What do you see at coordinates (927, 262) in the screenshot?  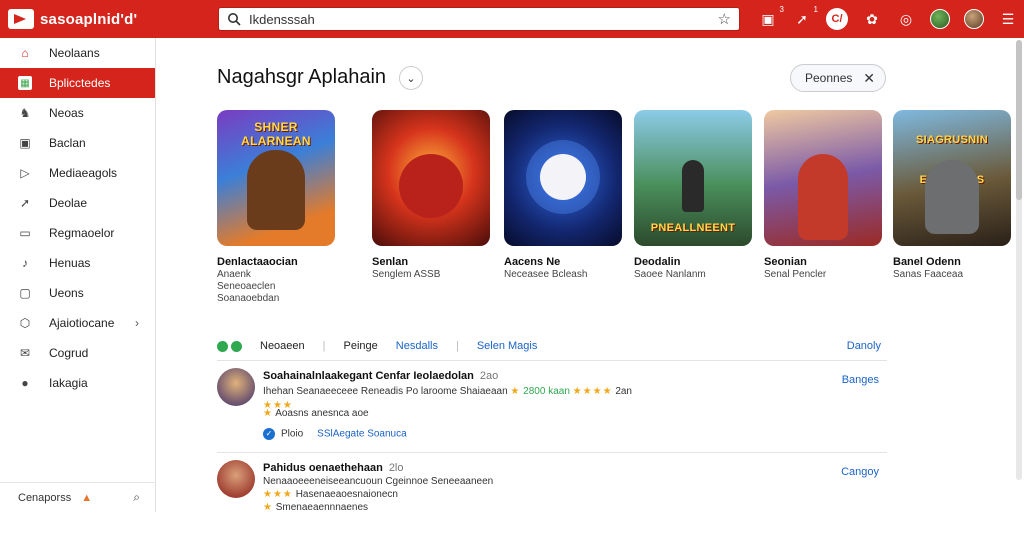 I see `app-title: Banel Odenn` at bounding box center [927, 262].